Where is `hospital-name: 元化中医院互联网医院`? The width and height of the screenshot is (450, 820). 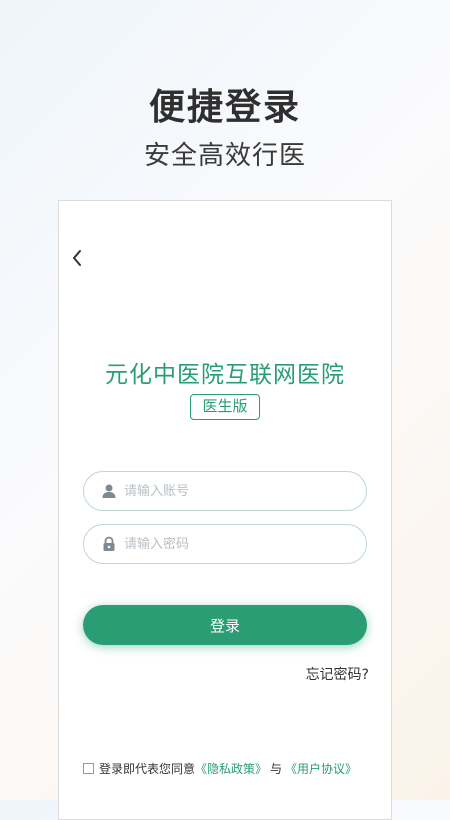 hospital-name: 元化中医院互联网医院 is located at coordinates (225, 375).